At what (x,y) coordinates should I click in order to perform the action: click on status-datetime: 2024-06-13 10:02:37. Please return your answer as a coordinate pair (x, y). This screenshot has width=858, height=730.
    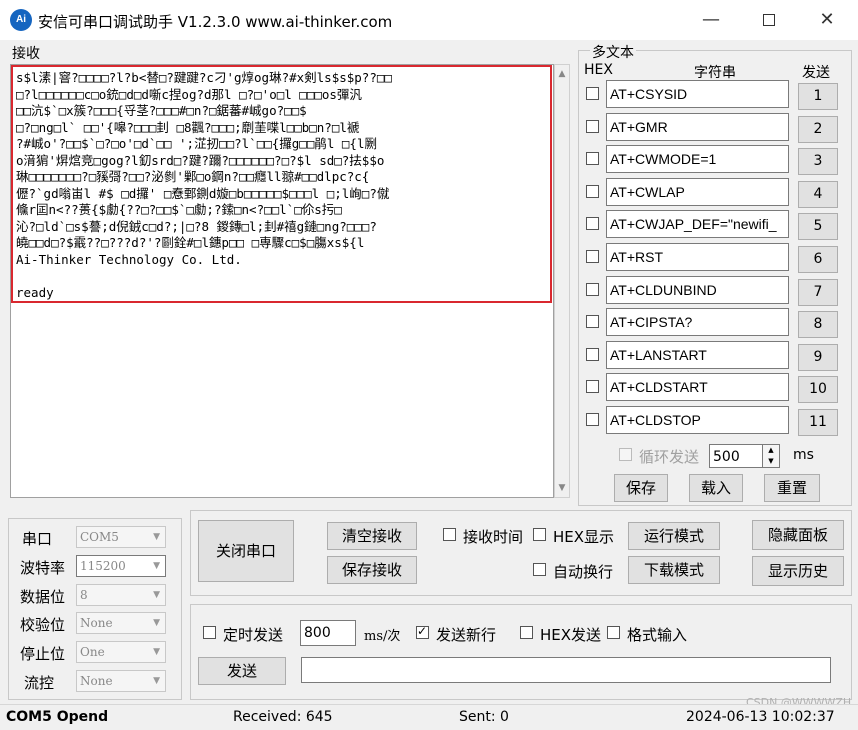
    Looking at the image, I should click on (760, 717).